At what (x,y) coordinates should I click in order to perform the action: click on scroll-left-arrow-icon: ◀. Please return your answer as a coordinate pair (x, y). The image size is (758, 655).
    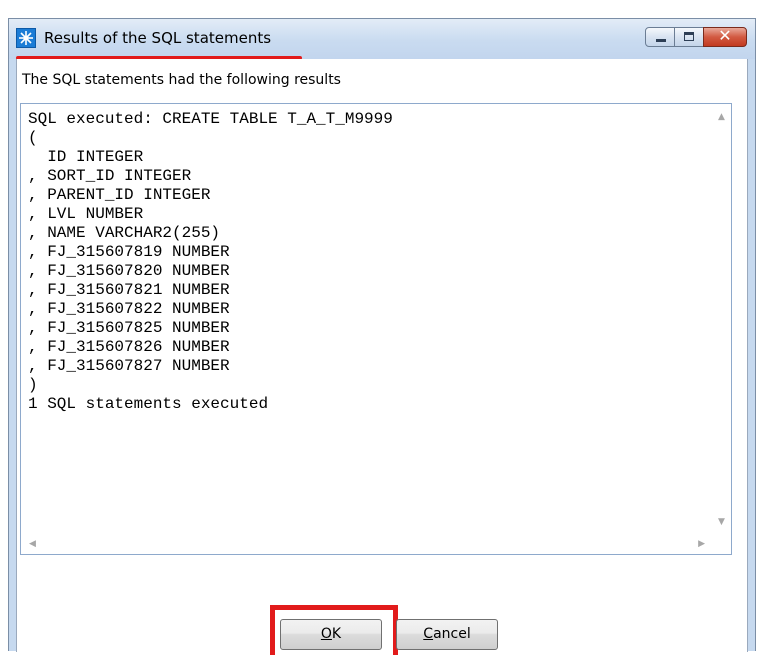
    Looking at the image, I should click on (32, 544).